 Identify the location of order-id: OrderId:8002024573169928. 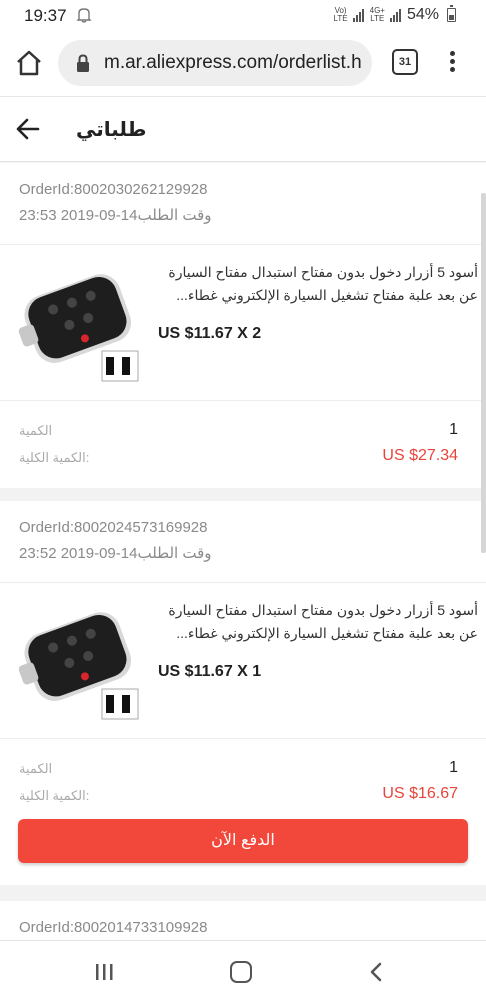
(113, 527).